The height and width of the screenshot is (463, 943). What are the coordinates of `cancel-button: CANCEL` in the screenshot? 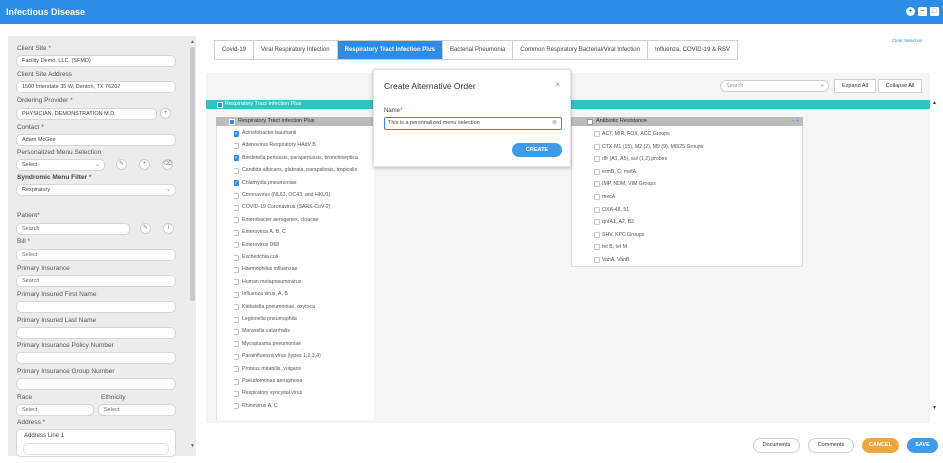 It's located at (880, 445).